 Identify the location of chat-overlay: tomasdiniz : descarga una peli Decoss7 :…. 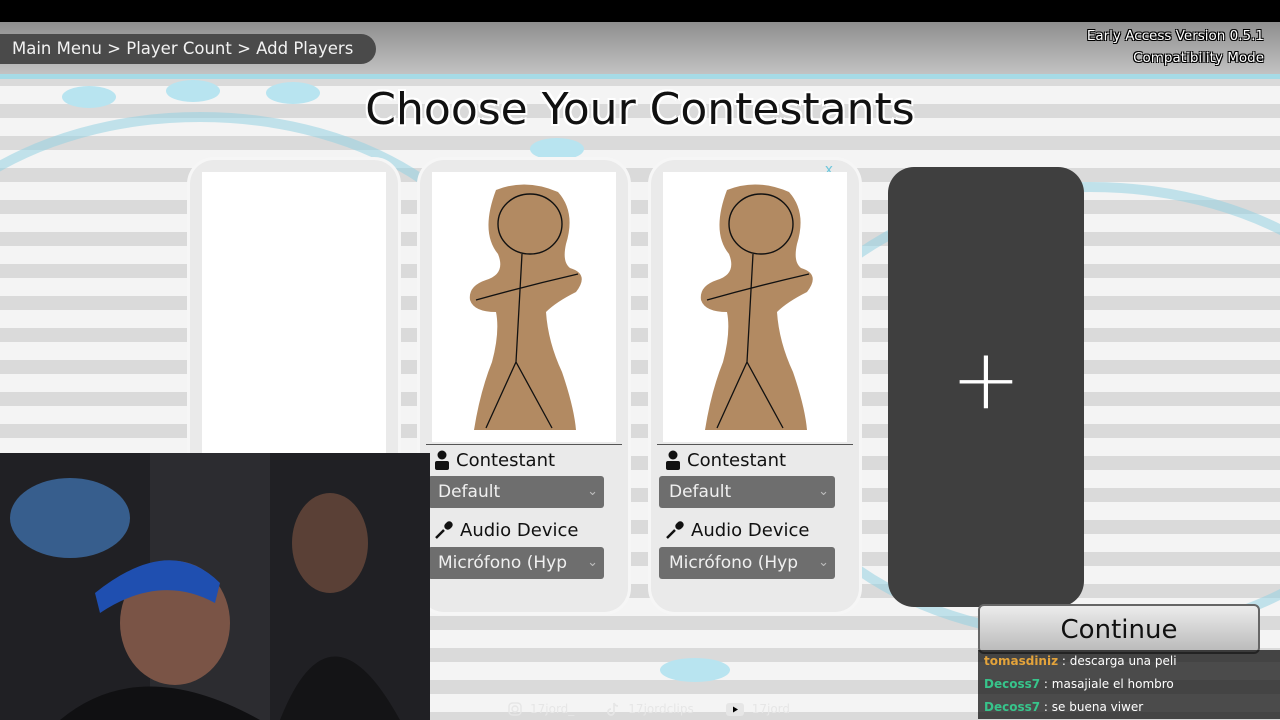
(1129, 684).